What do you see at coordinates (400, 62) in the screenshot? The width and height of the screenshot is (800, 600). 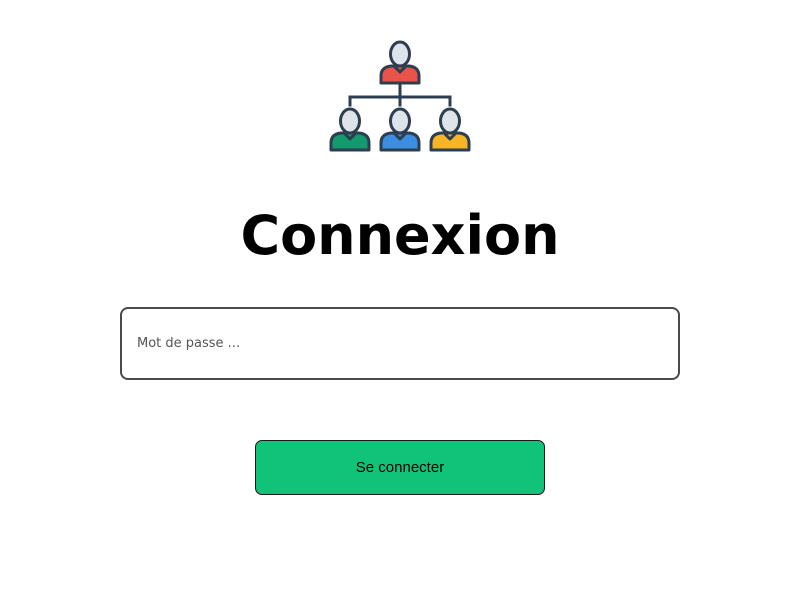 I see `top-person-icon` at bounding box center [400, 62].